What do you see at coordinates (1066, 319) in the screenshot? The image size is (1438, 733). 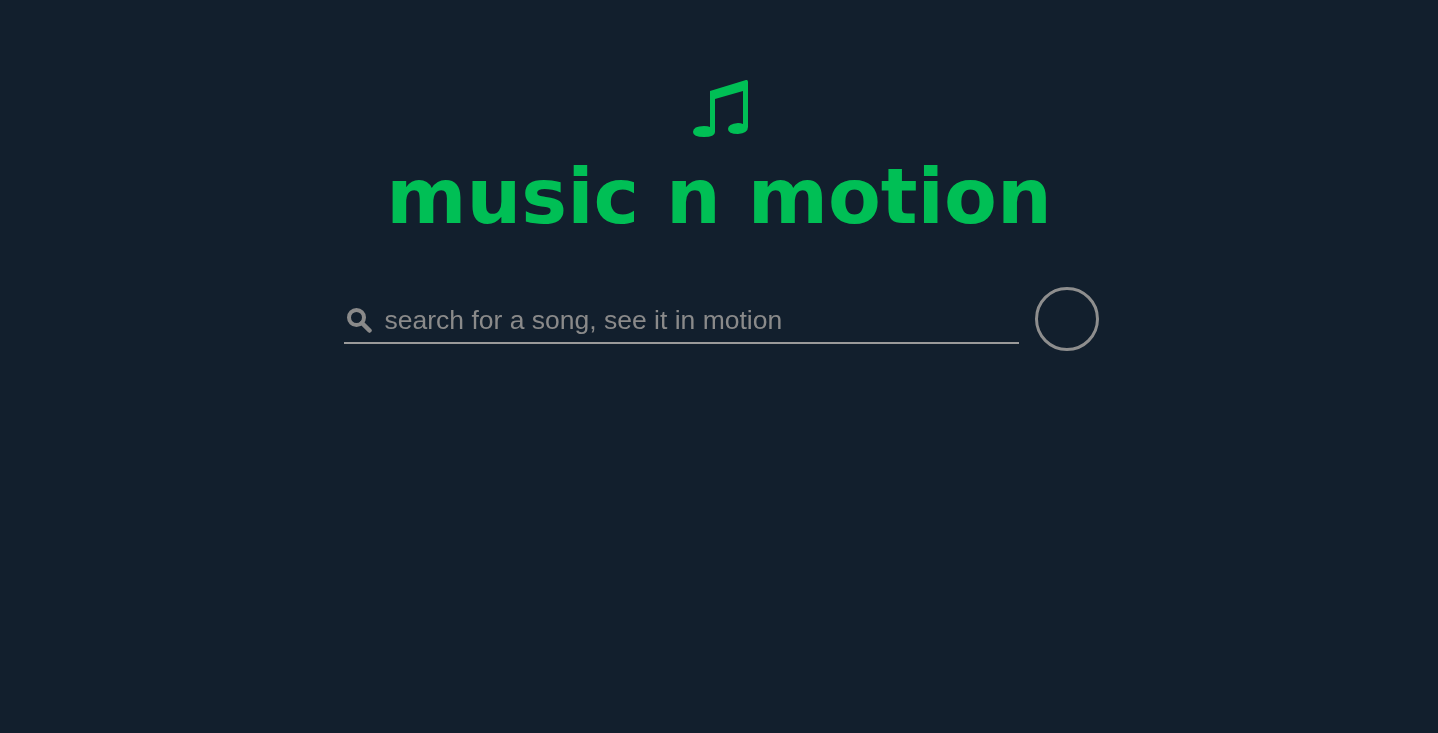 I see `round-button` at bounding box center [1066, 319].